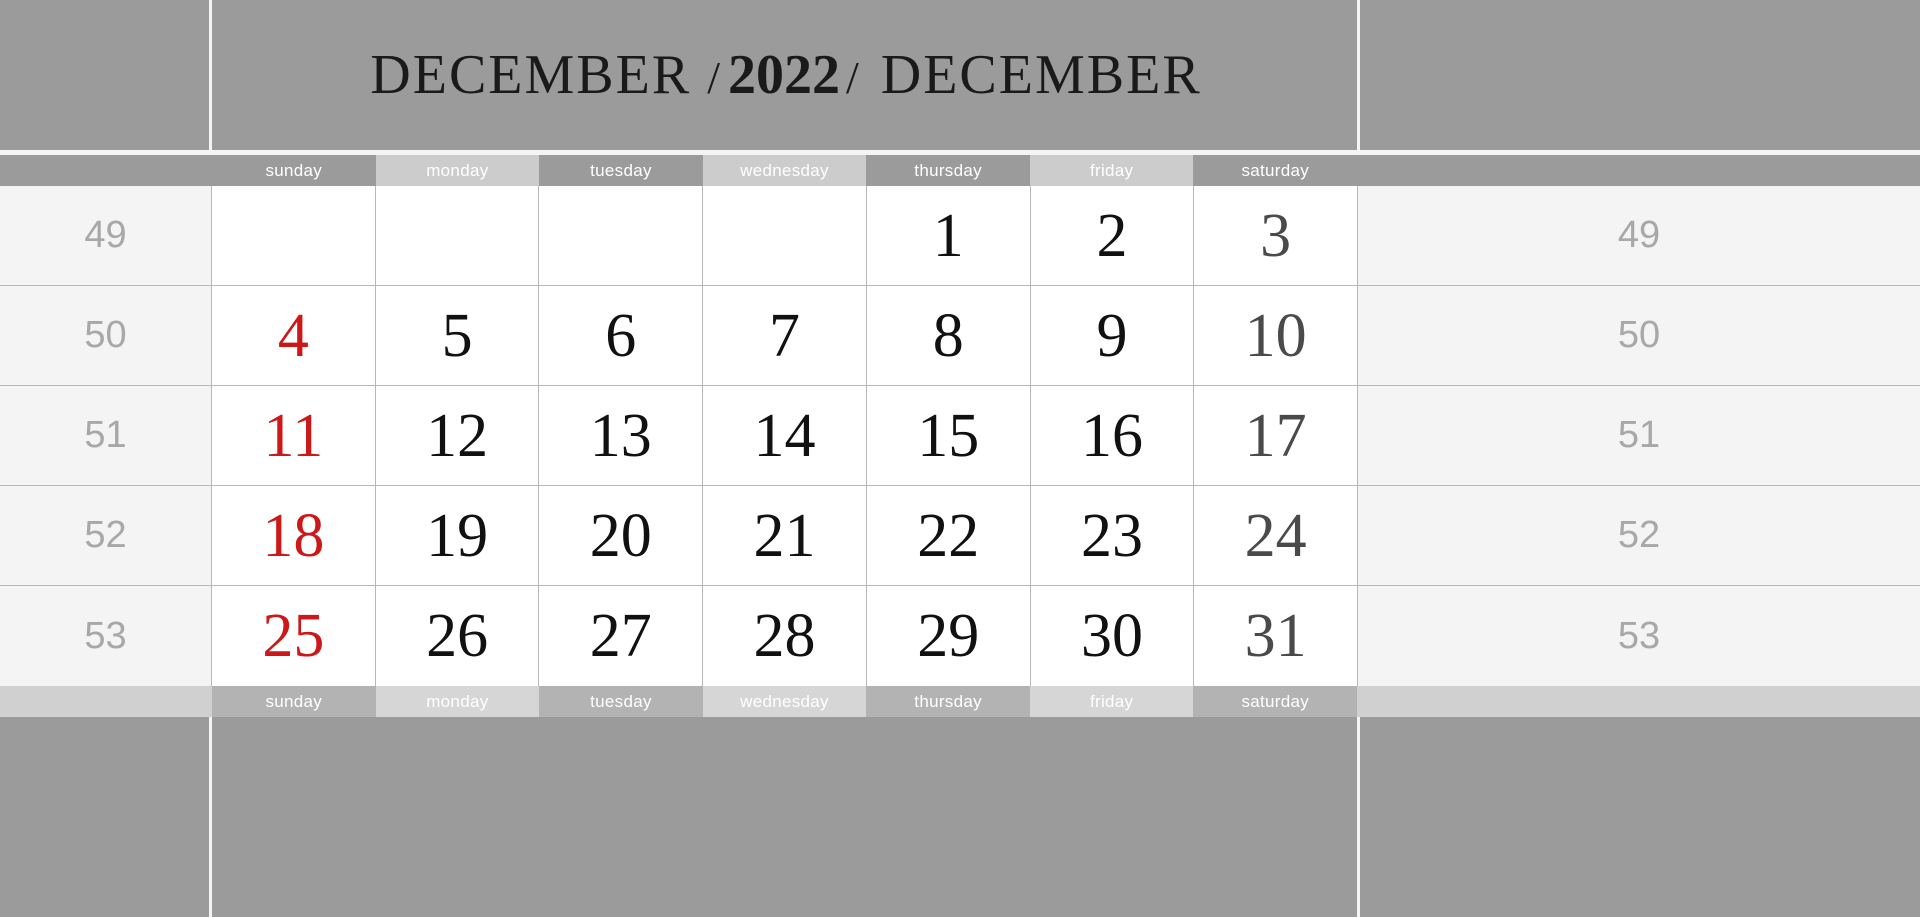 The height and width of the screenshot is (917, 1920). I want to click on day-cell-9: 9, so click(1112, 335).